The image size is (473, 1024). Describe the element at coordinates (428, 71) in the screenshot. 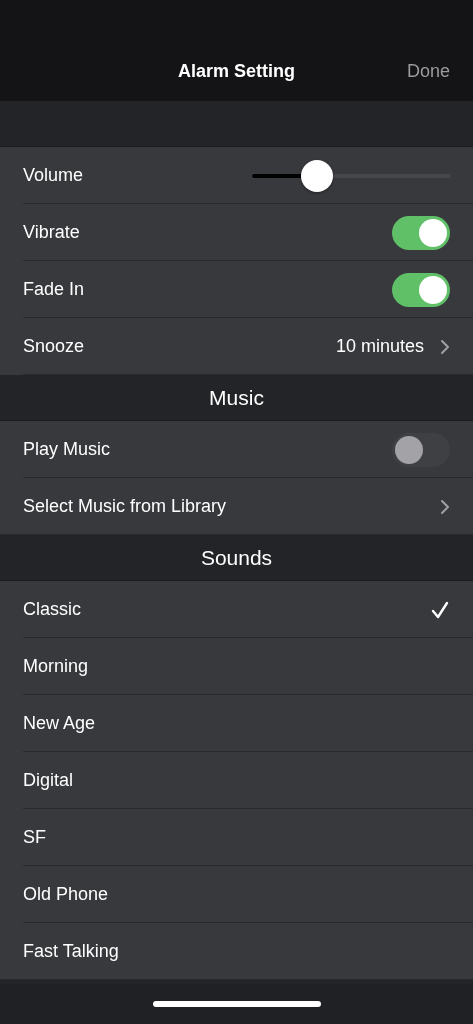

I see `done-button: Done` at that location.